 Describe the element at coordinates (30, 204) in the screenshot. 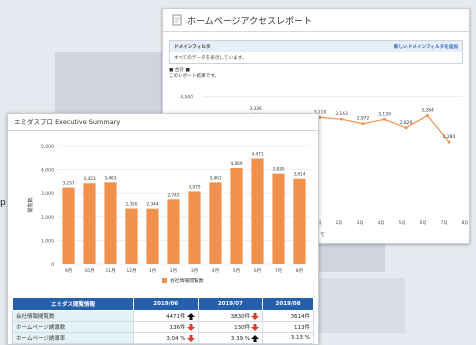

I see `y-axis-label: 閲覧数` at that location.